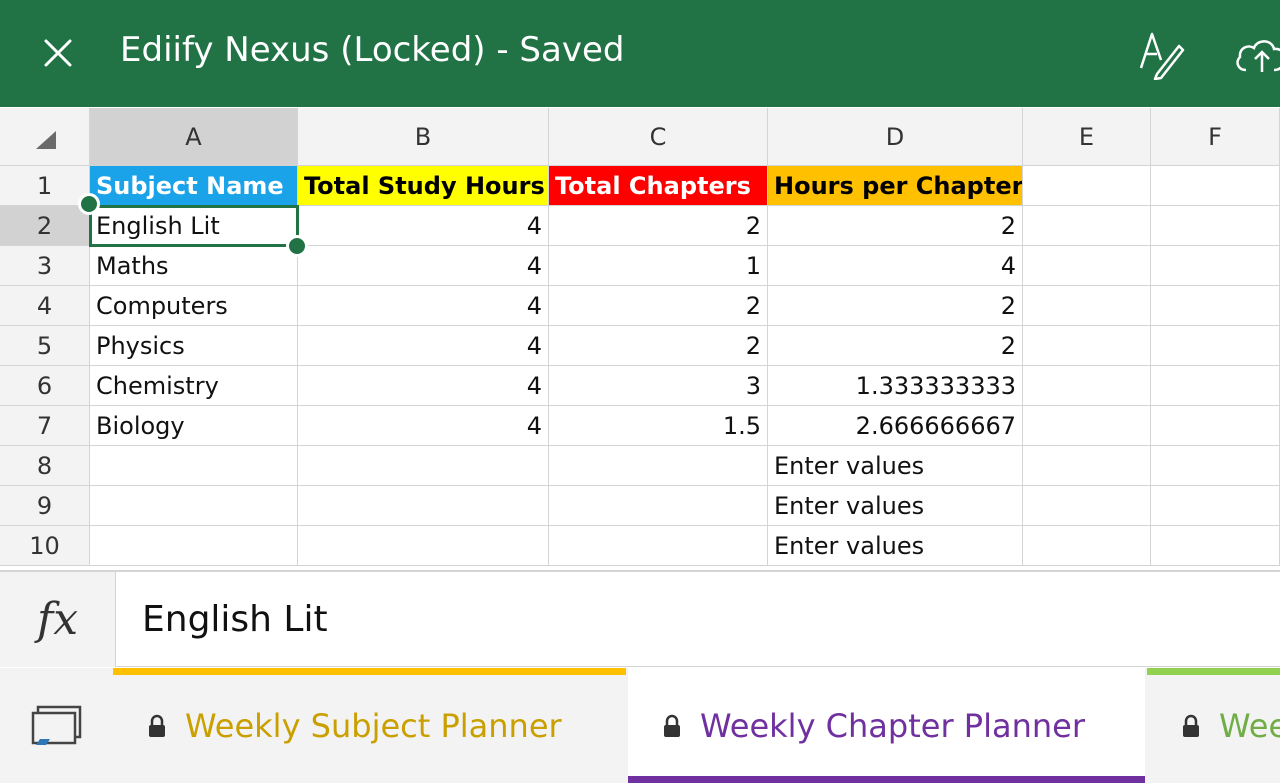  I want to click on cell-a9, so click(194, 506).